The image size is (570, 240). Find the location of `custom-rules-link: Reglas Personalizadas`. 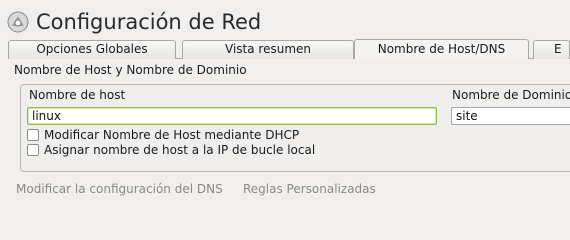

custom-rules-link: Reglas Personalizadas is located at coordinates (309, 189).